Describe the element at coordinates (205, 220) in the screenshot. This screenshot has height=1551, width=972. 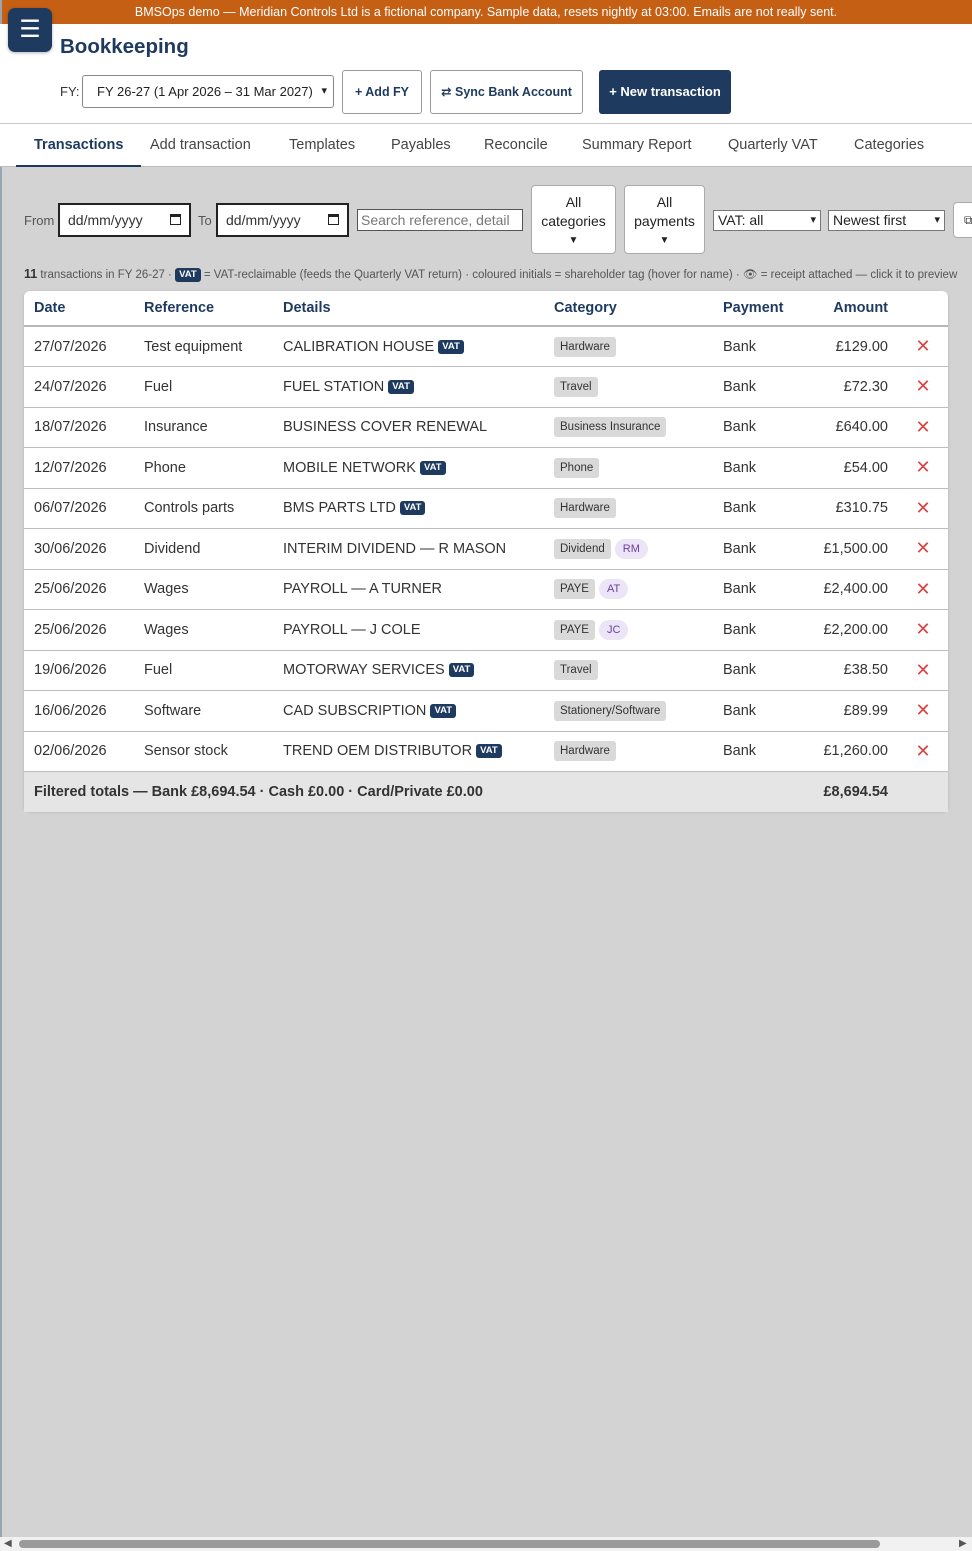
I see `to-label: To` at that location.